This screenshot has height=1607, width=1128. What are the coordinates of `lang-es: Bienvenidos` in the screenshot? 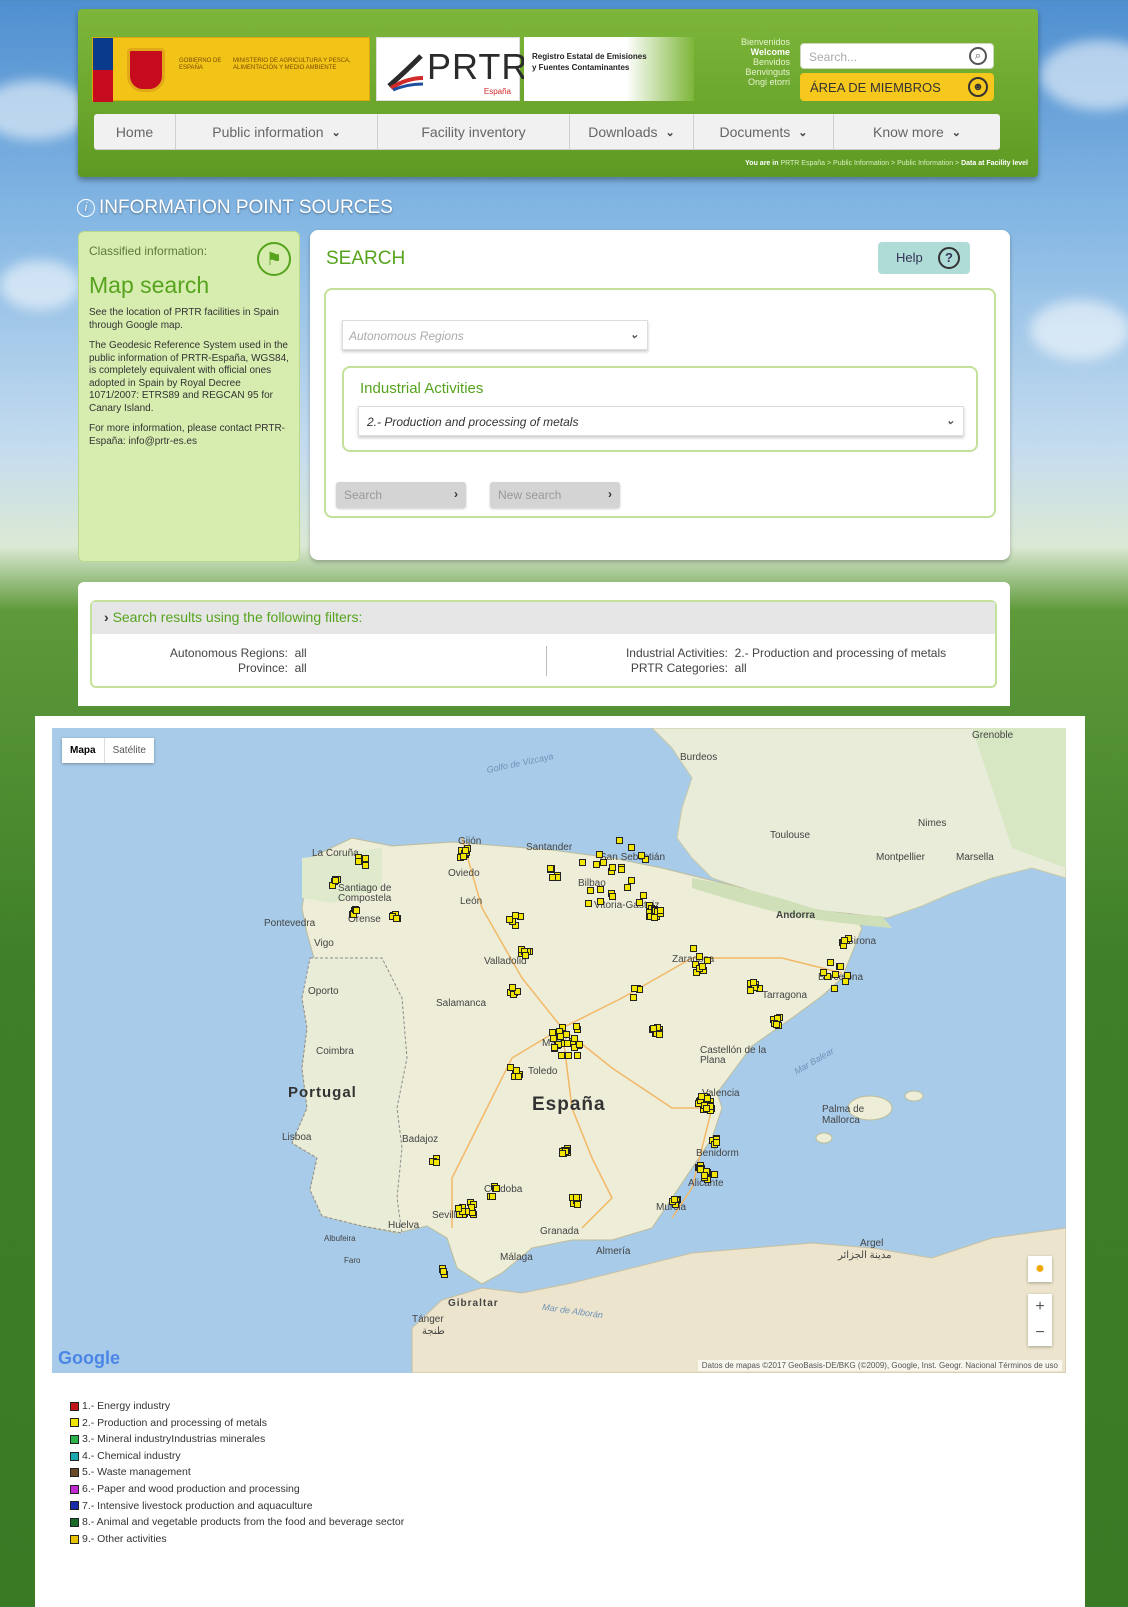 It's located at (754, 42).